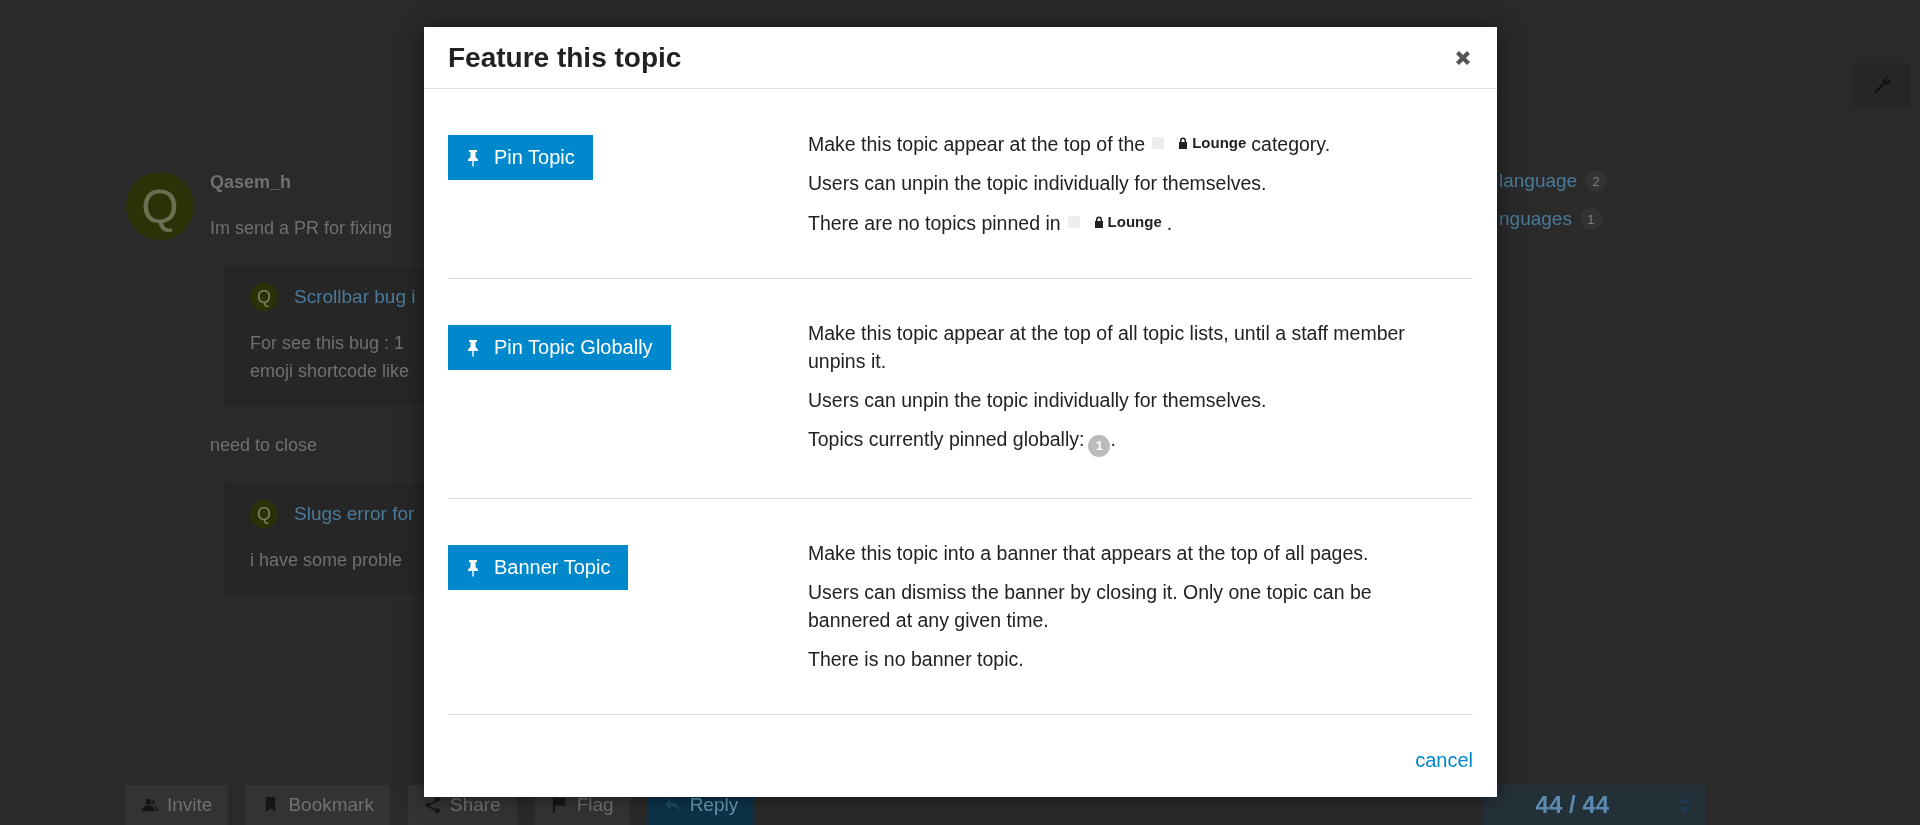  I want to click on topic-link: language, so click(1538, 181).